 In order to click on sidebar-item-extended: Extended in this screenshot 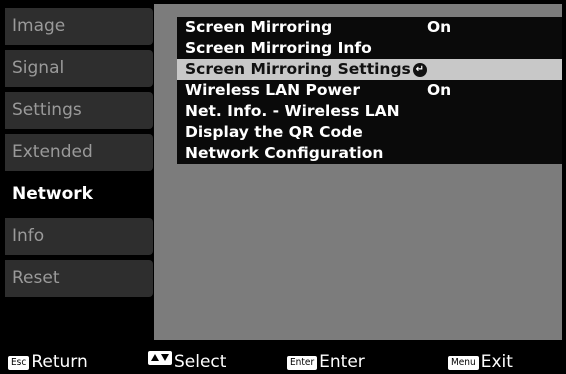, I will do `click(79, 152)`.